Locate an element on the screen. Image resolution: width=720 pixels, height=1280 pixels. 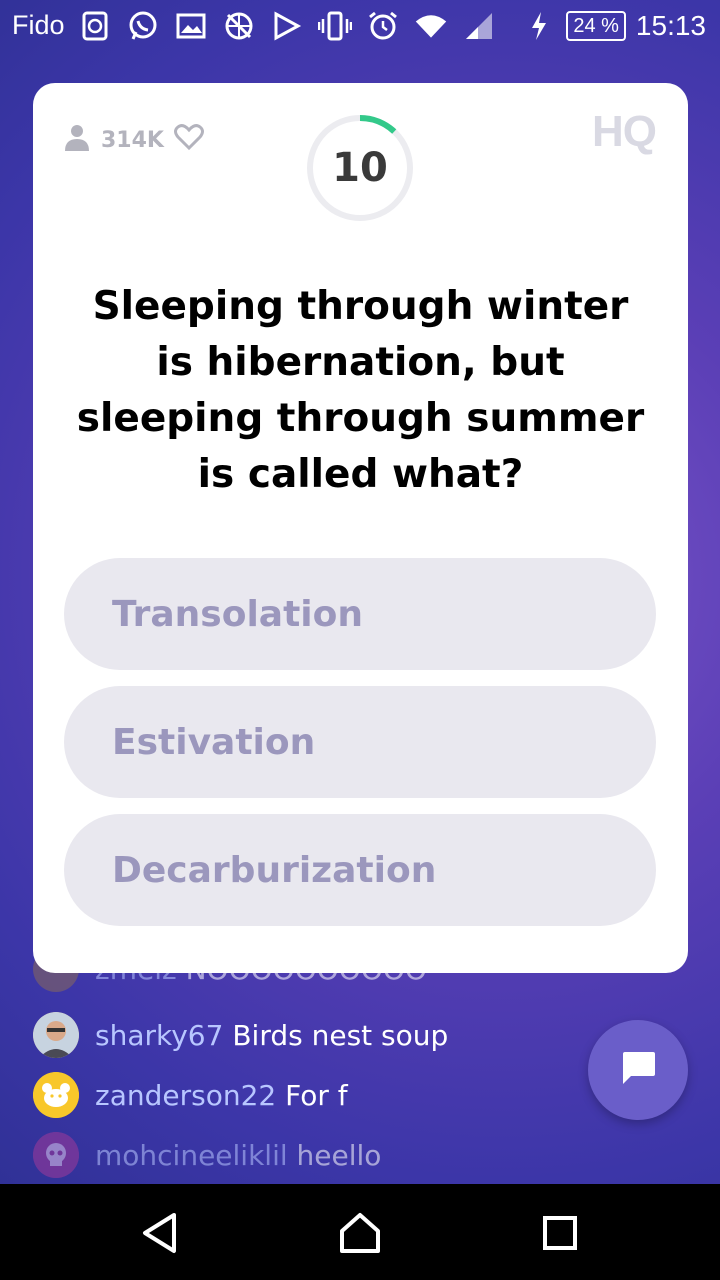
home-button is located at coordinates (360, 1235).